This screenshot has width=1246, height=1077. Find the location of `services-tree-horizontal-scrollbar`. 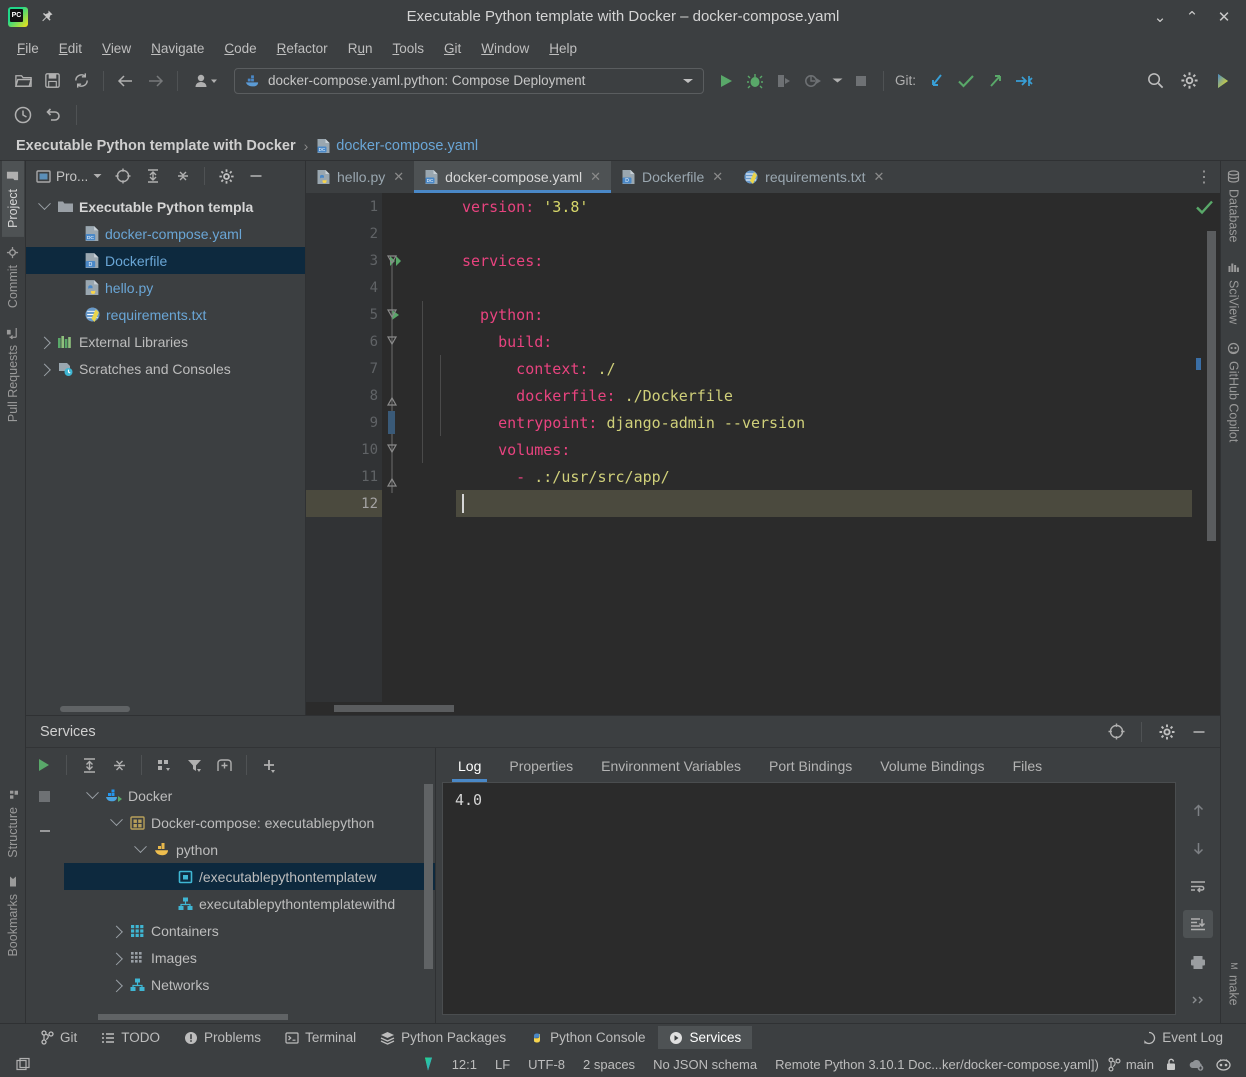

services-tree-horizontal-scrollbar is located at coordinates (230, 1017).